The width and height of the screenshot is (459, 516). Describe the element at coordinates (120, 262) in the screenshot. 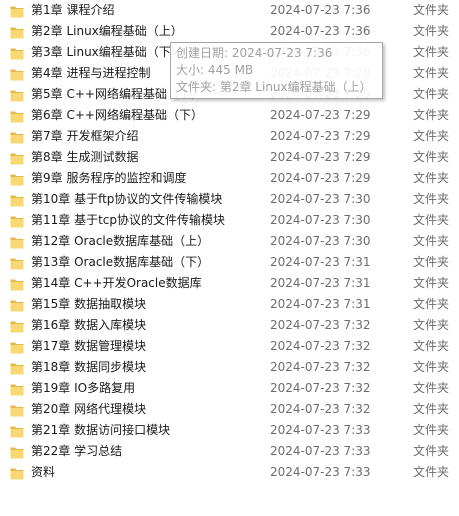

I see `file-name: 第13章 Oracle数据库基础（下）` at that location.